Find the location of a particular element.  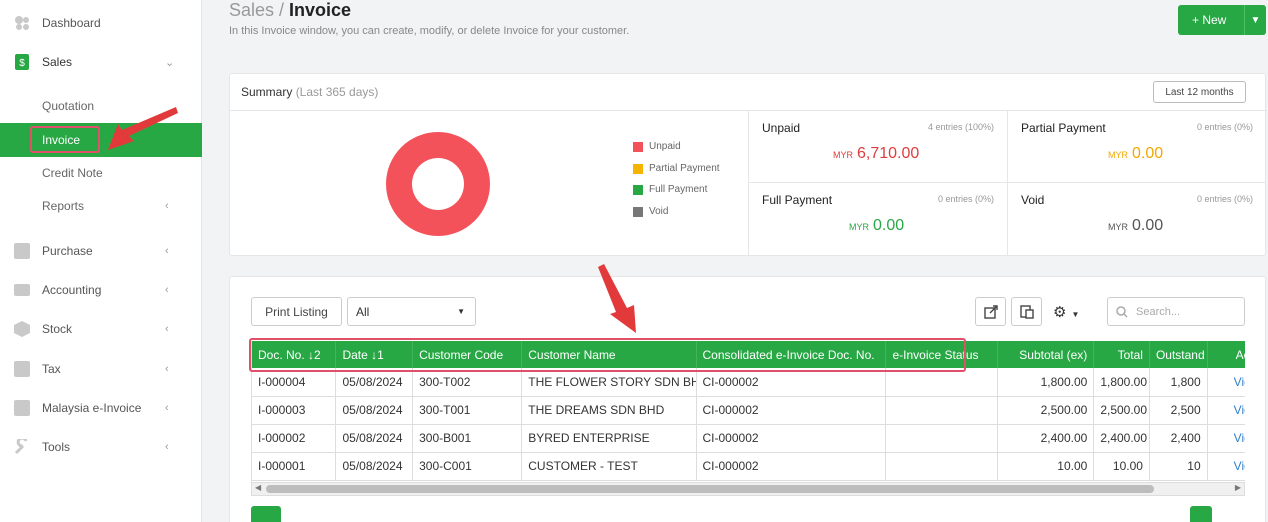

current-page-button is located at coordinates (1201, 514).